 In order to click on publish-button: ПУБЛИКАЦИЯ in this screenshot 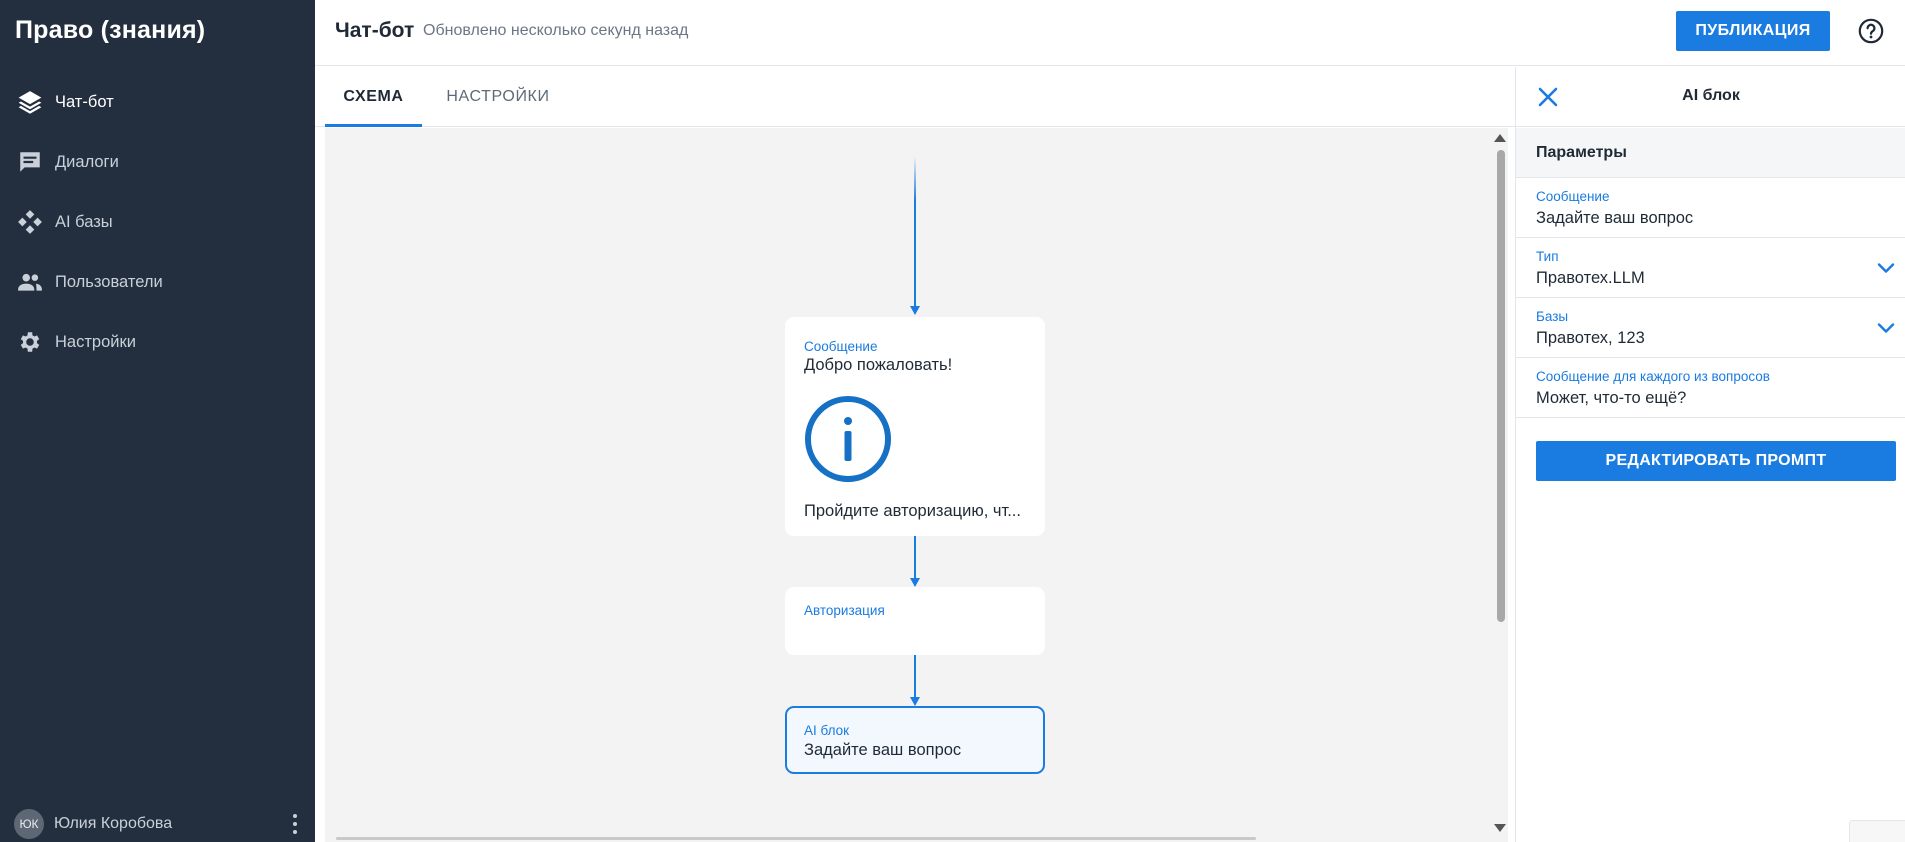, I will do `click(1753, 31)`.